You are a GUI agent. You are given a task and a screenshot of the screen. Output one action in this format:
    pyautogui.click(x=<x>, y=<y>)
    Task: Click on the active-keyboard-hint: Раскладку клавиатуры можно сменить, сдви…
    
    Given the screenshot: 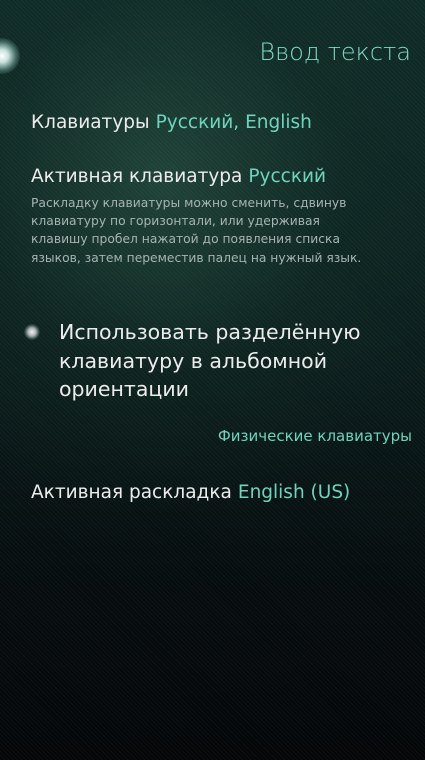 What is the action you would take?
    pyautogui.click(x=223, y=230)
    